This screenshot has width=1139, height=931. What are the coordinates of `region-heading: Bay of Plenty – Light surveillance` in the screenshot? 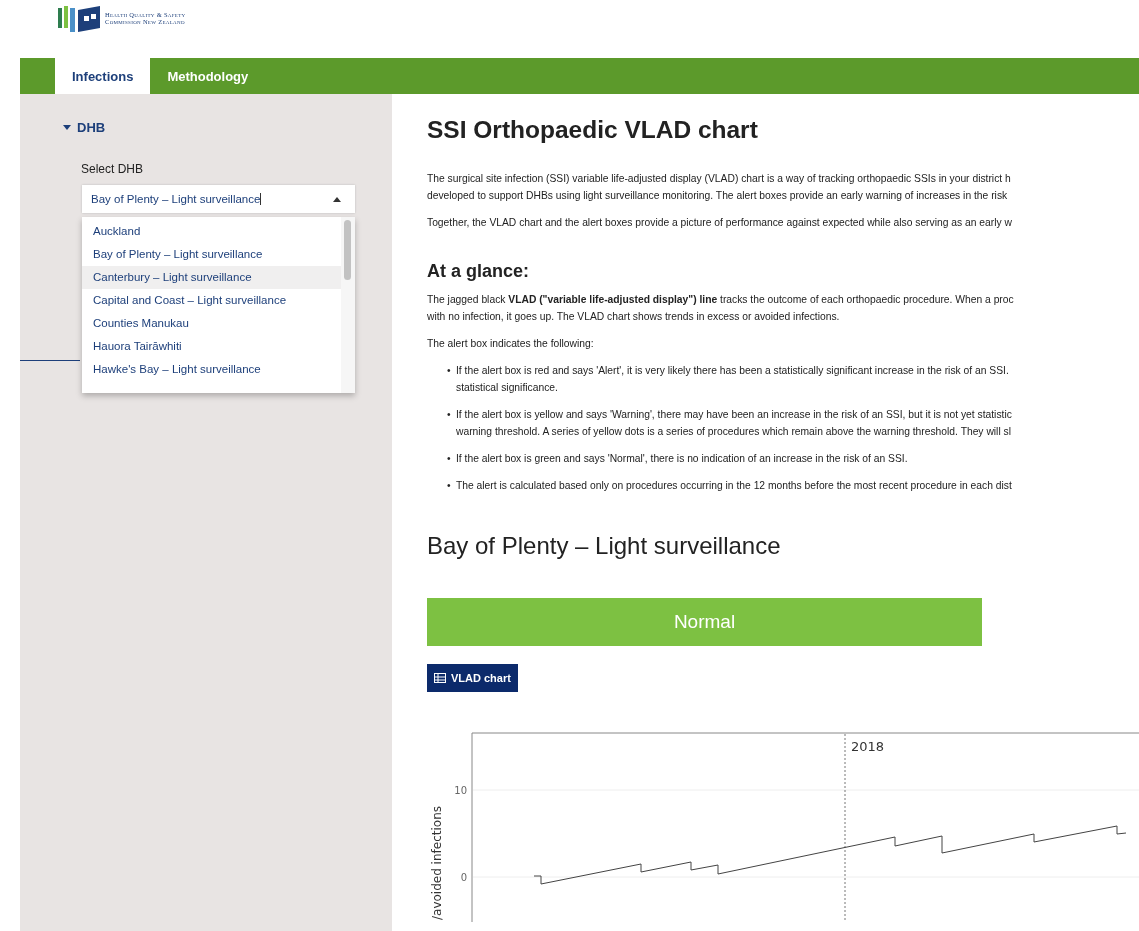 It's located at (604, 546).